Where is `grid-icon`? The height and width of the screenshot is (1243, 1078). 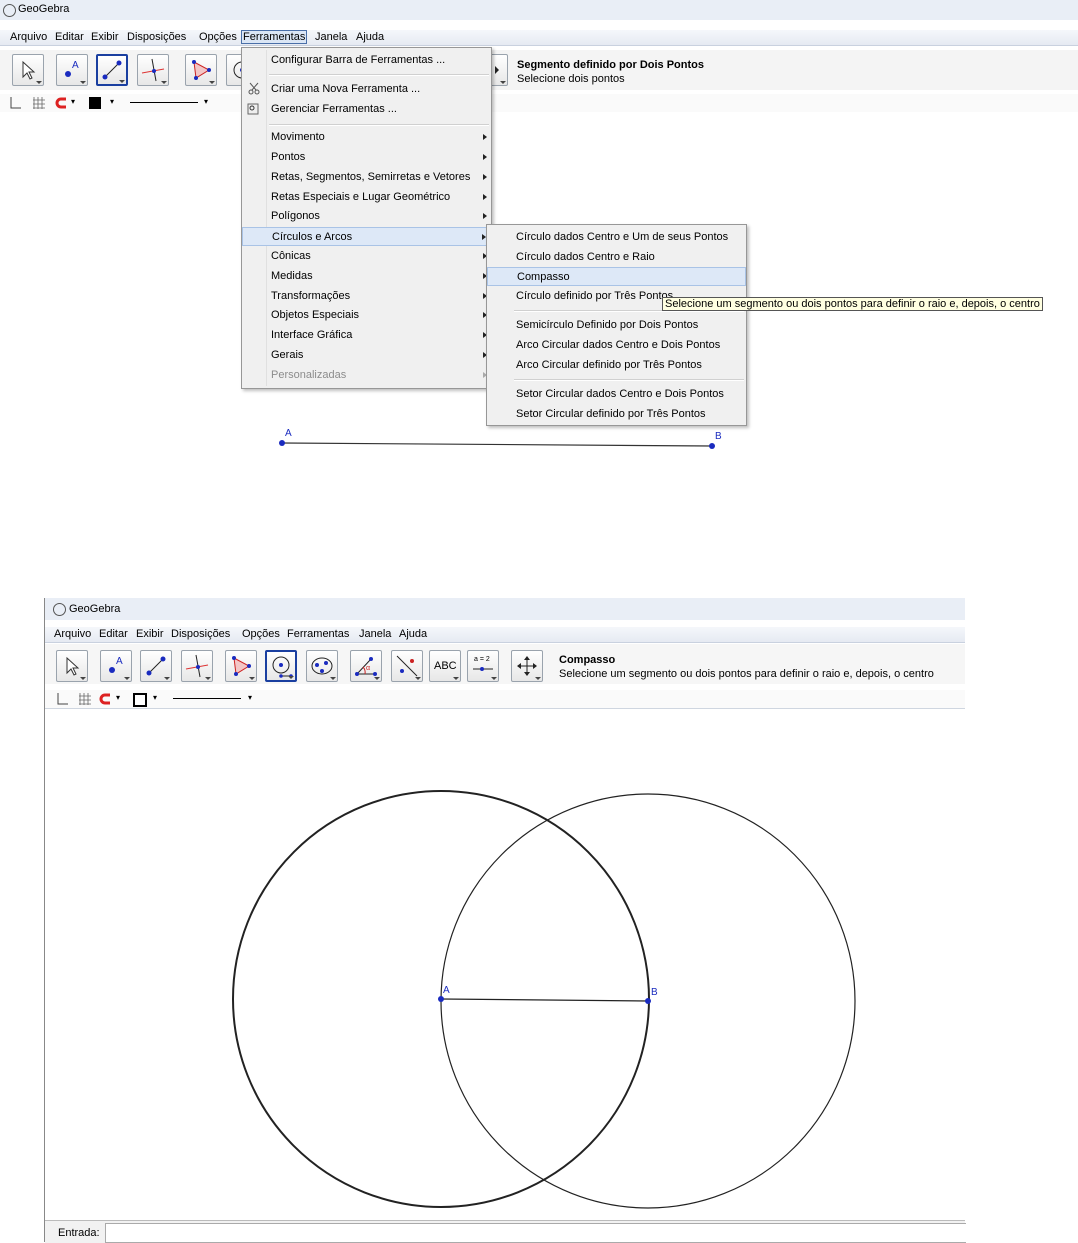 grid-icon is located at coordinates (85, 699).